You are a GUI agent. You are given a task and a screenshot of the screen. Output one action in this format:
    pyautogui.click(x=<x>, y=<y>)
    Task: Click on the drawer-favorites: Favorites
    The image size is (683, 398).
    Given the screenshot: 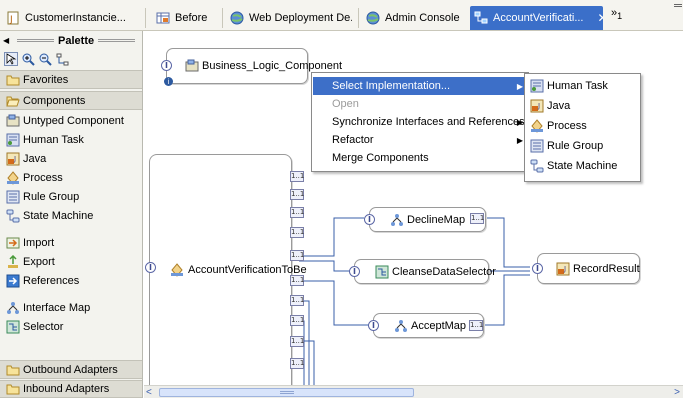 What is the action you would take?
    pyautogui.click(x=71, y=79)
    